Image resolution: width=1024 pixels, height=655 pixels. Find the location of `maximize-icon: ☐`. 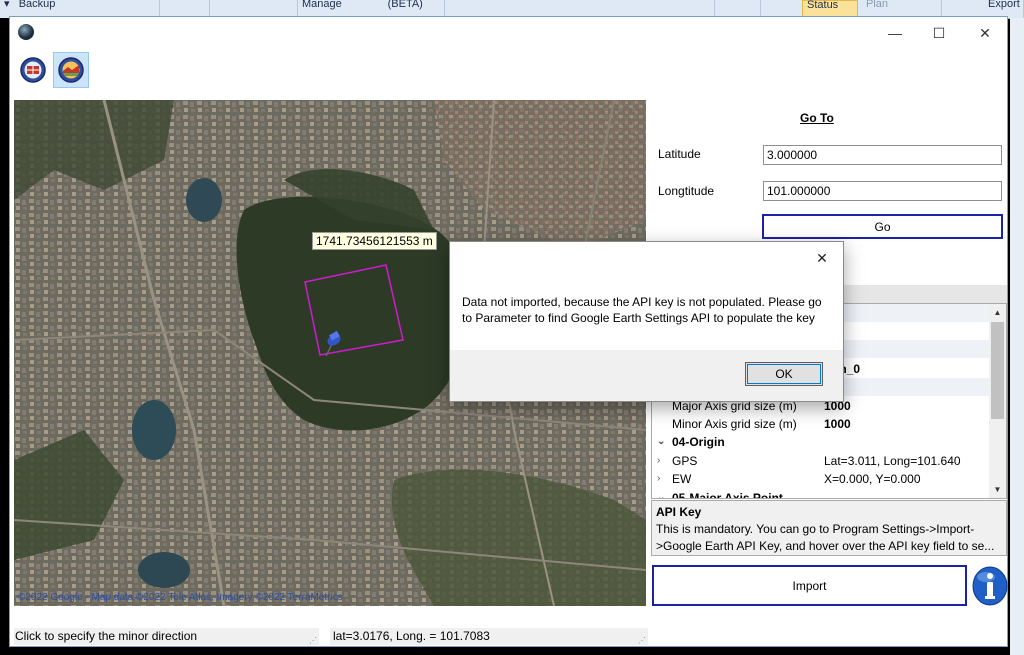

maximize-icon: ☐ is located at coordinates (939, 33).